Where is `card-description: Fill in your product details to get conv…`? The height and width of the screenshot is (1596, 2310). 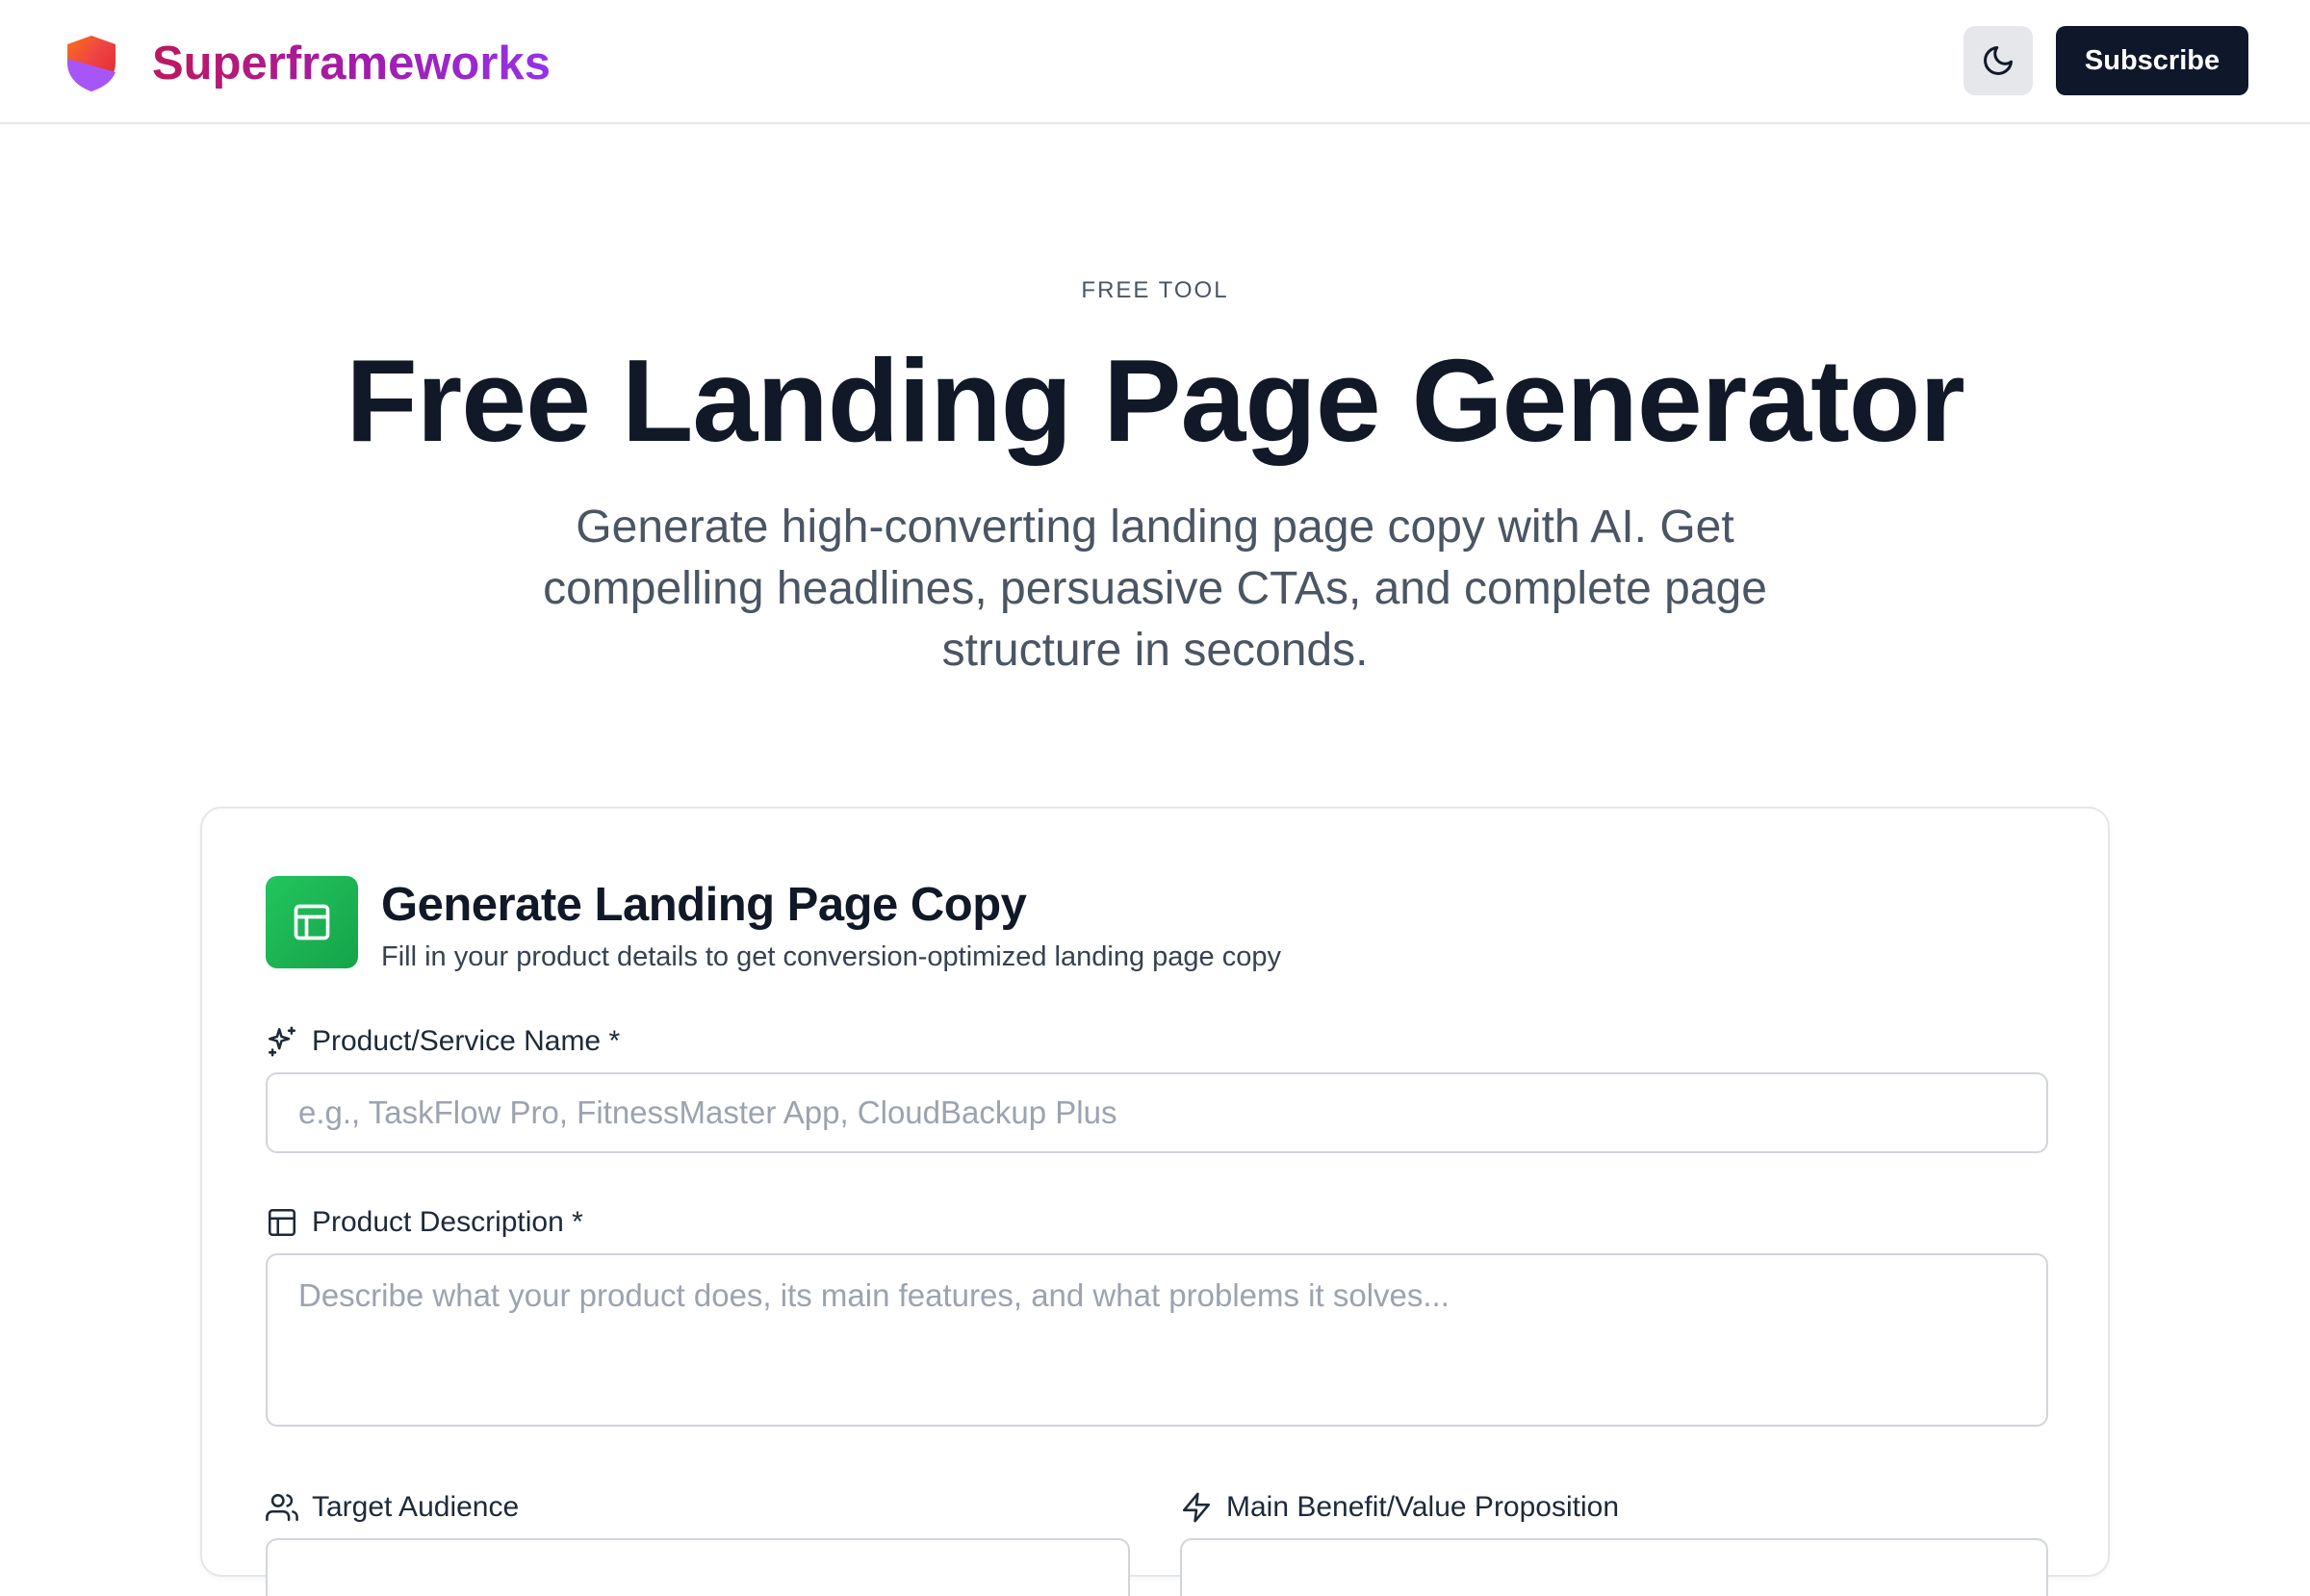
card-description: Fill in your product details to get conv… is located at coordinates (831, 956).